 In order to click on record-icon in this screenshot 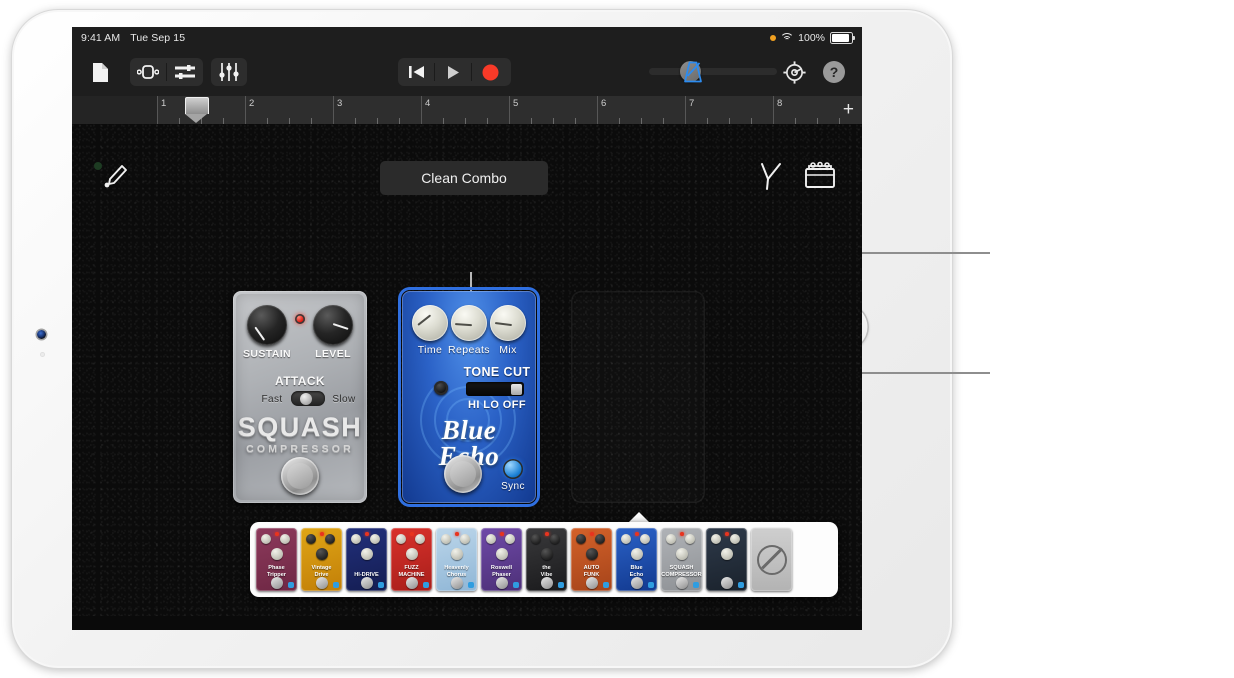, I will do `click(490, 72)`.